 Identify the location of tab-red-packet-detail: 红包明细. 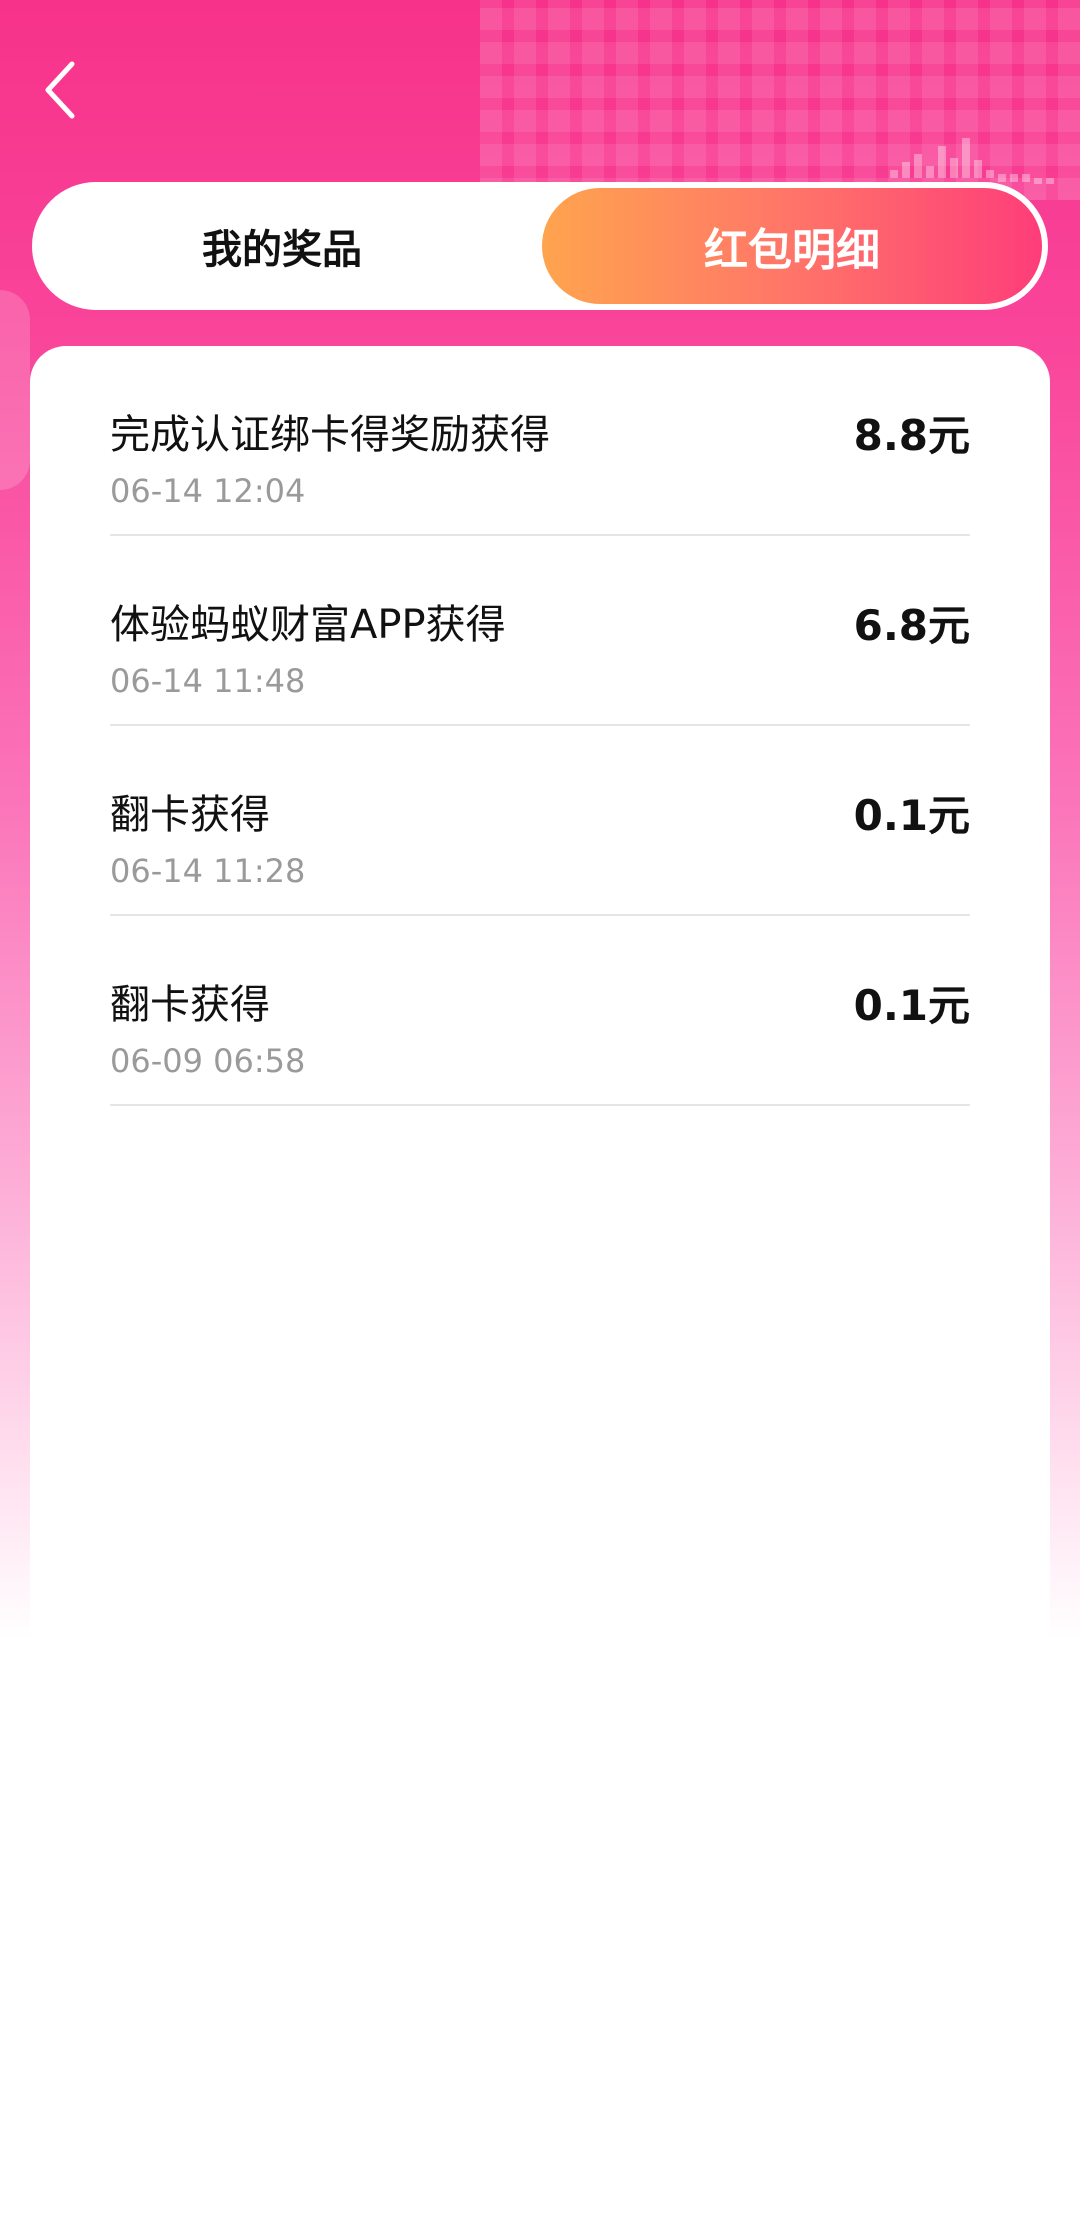
(792, 246).